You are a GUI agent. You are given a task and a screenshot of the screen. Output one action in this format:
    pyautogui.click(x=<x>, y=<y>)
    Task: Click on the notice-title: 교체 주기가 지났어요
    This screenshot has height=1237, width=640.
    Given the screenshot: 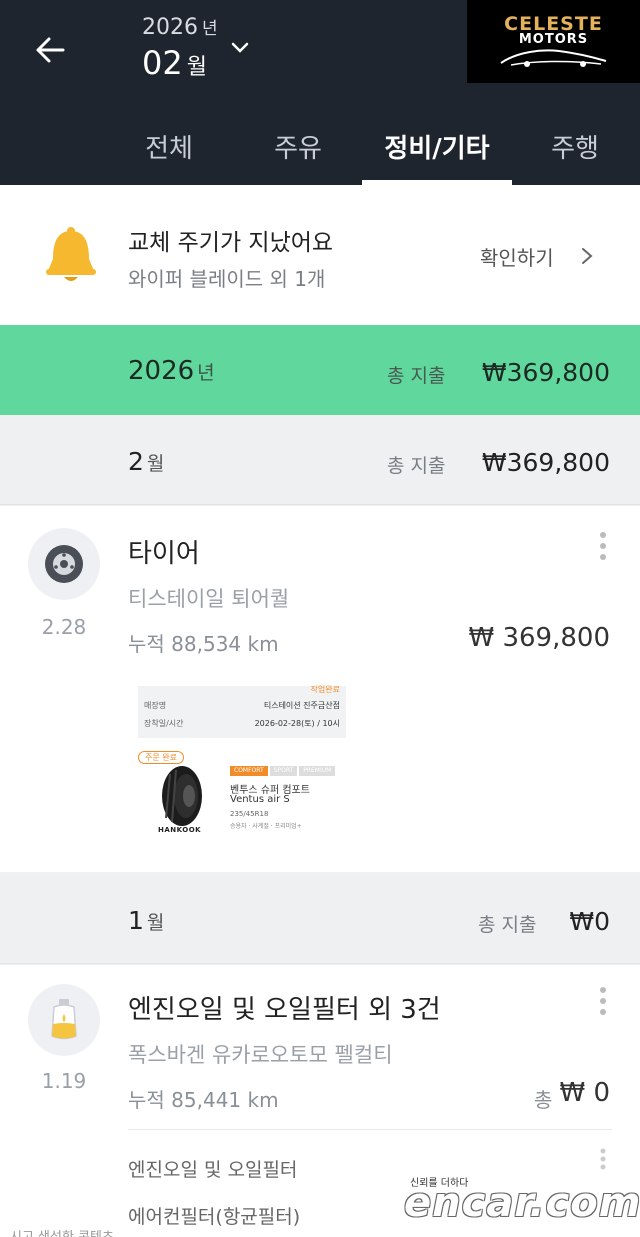 What is the action you would take?
    pyautogui.click(x=231, y=243)
    